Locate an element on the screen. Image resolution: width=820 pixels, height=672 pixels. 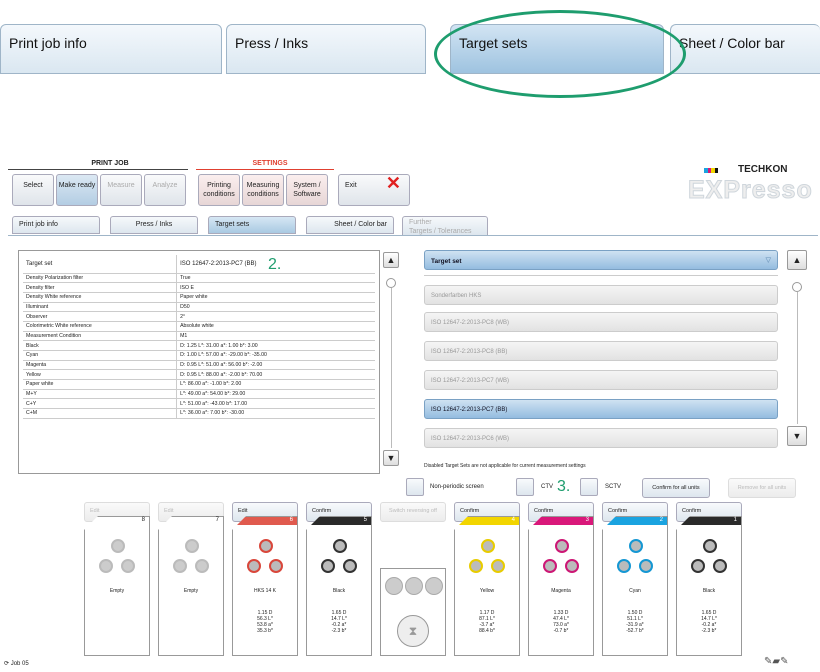
subtab-further-targets: Further Targets / Tolerances is located at coordinates (445, 226).